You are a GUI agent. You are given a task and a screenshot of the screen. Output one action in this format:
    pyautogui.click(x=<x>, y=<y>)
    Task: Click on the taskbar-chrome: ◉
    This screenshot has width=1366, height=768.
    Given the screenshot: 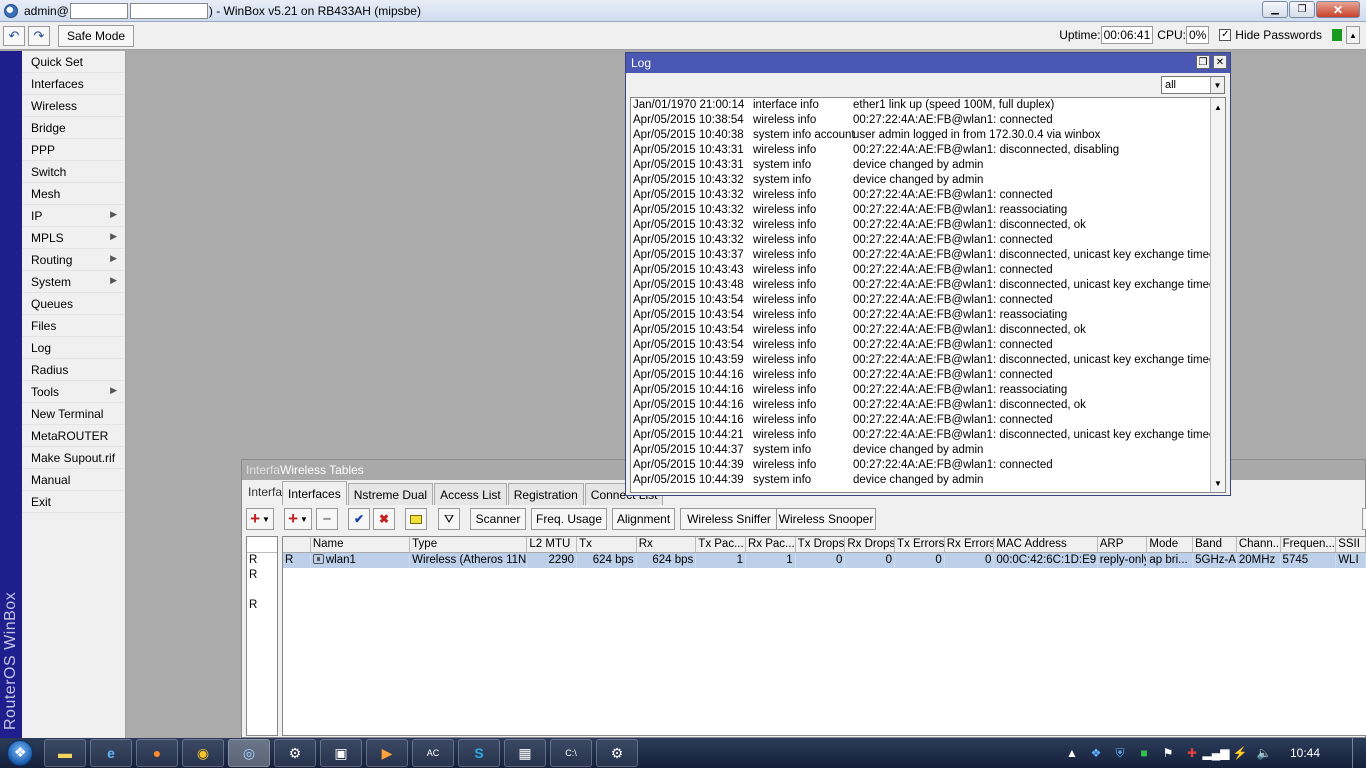 What is the action you would take?
    pyautogui.click(x=203, y=753)
    